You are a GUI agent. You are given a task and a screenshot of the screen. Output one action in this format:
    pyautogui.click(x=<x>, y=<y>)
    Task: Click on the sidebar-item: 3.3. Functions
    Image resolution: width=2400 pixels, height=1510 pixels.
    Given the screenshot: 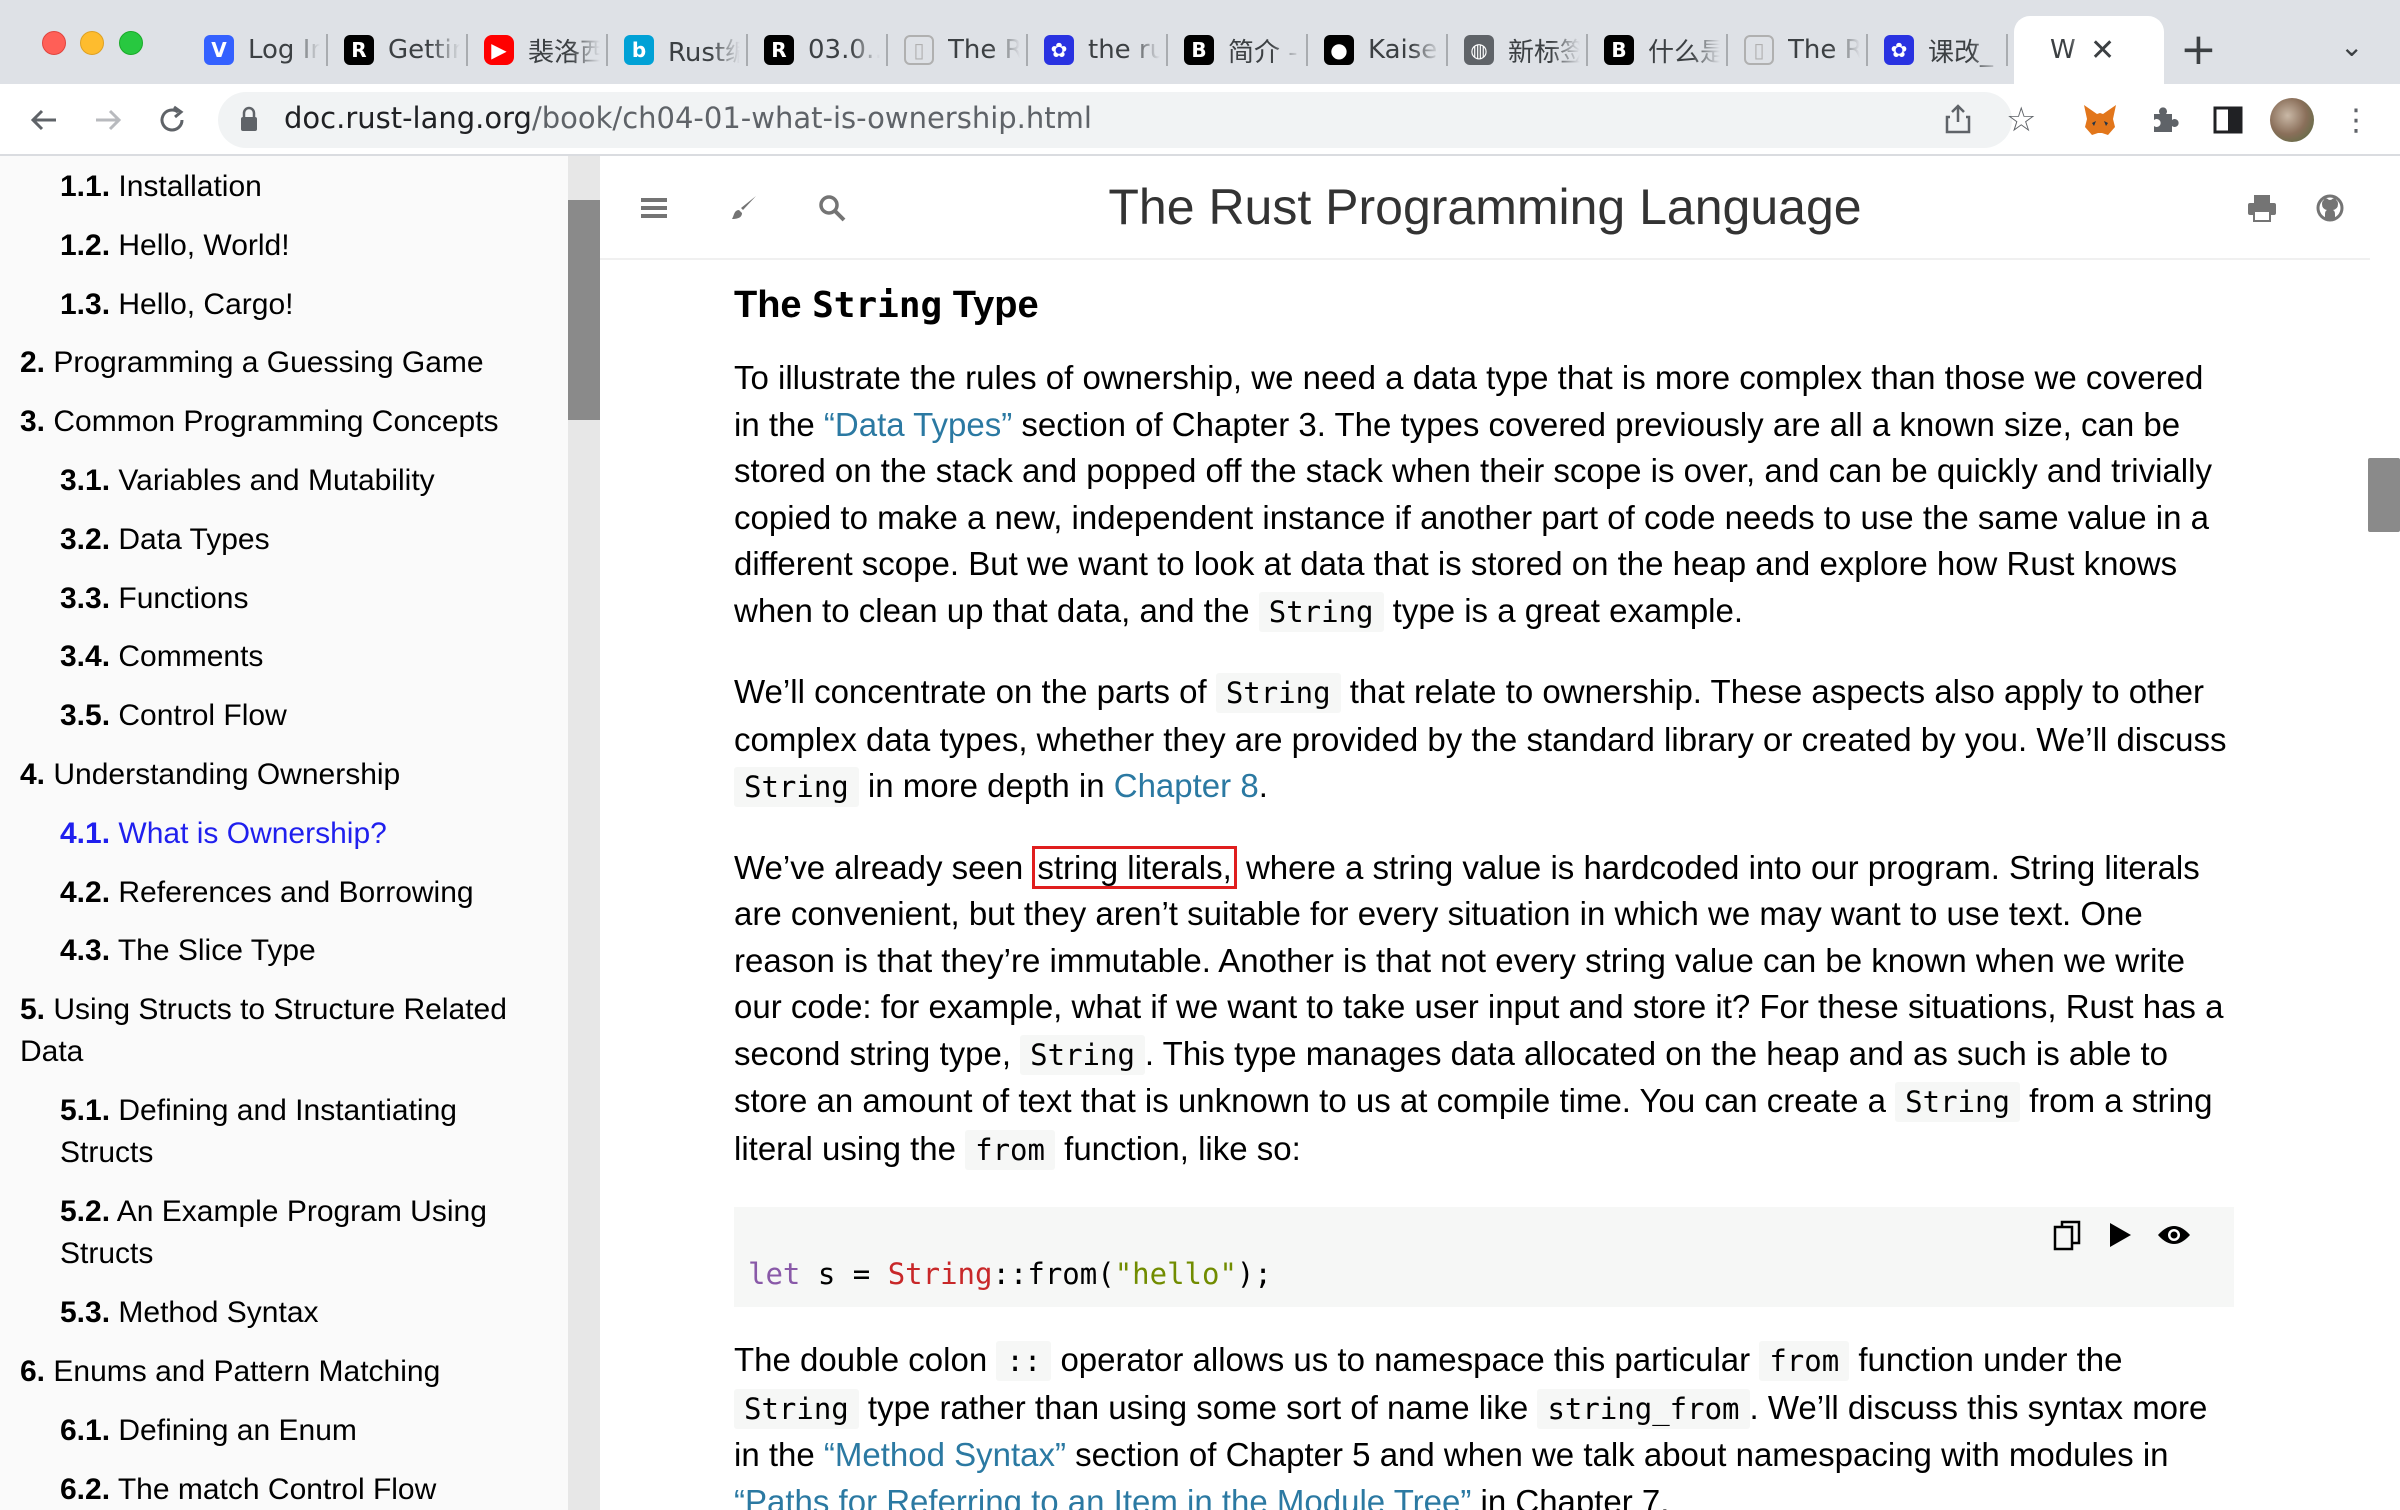 What is the action you would take?
    pyautogui.click(x=154, y=599)
    